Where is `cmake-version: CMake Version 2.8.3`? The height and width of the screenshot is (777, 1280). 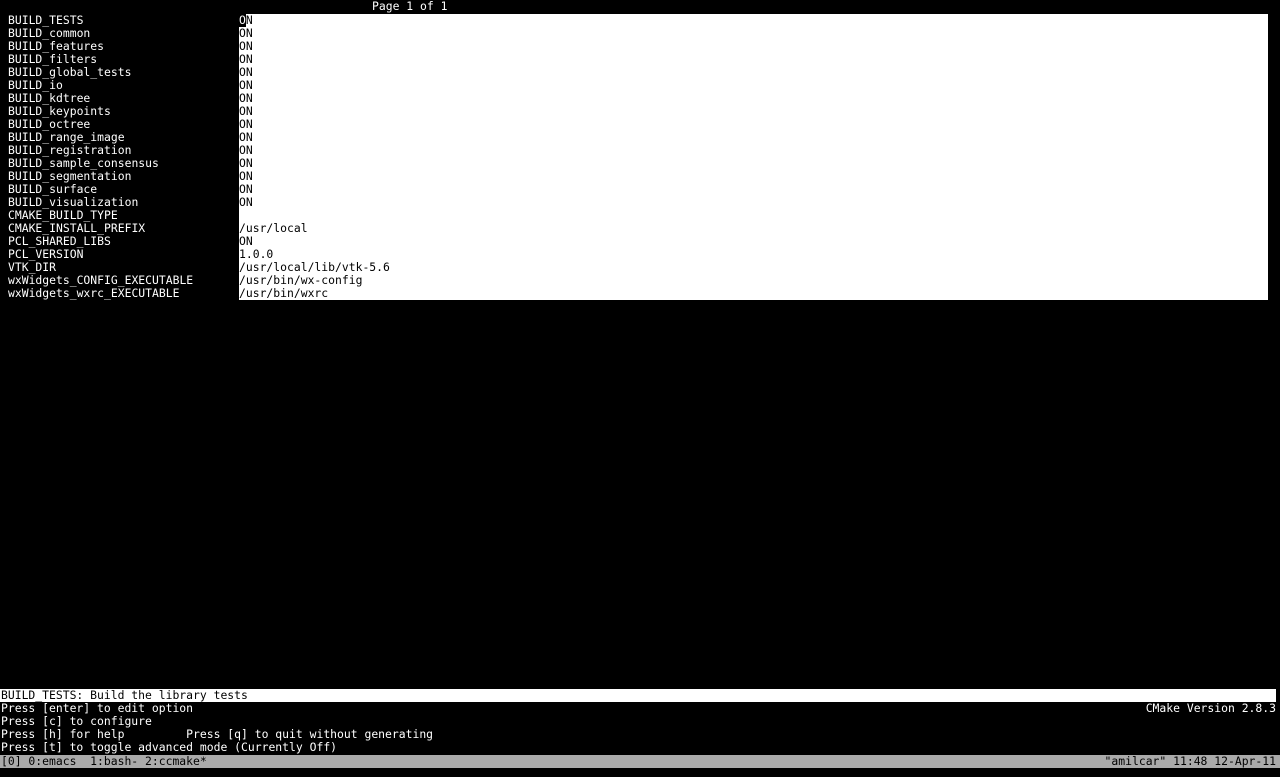
cmake-version: CMake Version 2.8.3 is located at coordinates (1210, 708).